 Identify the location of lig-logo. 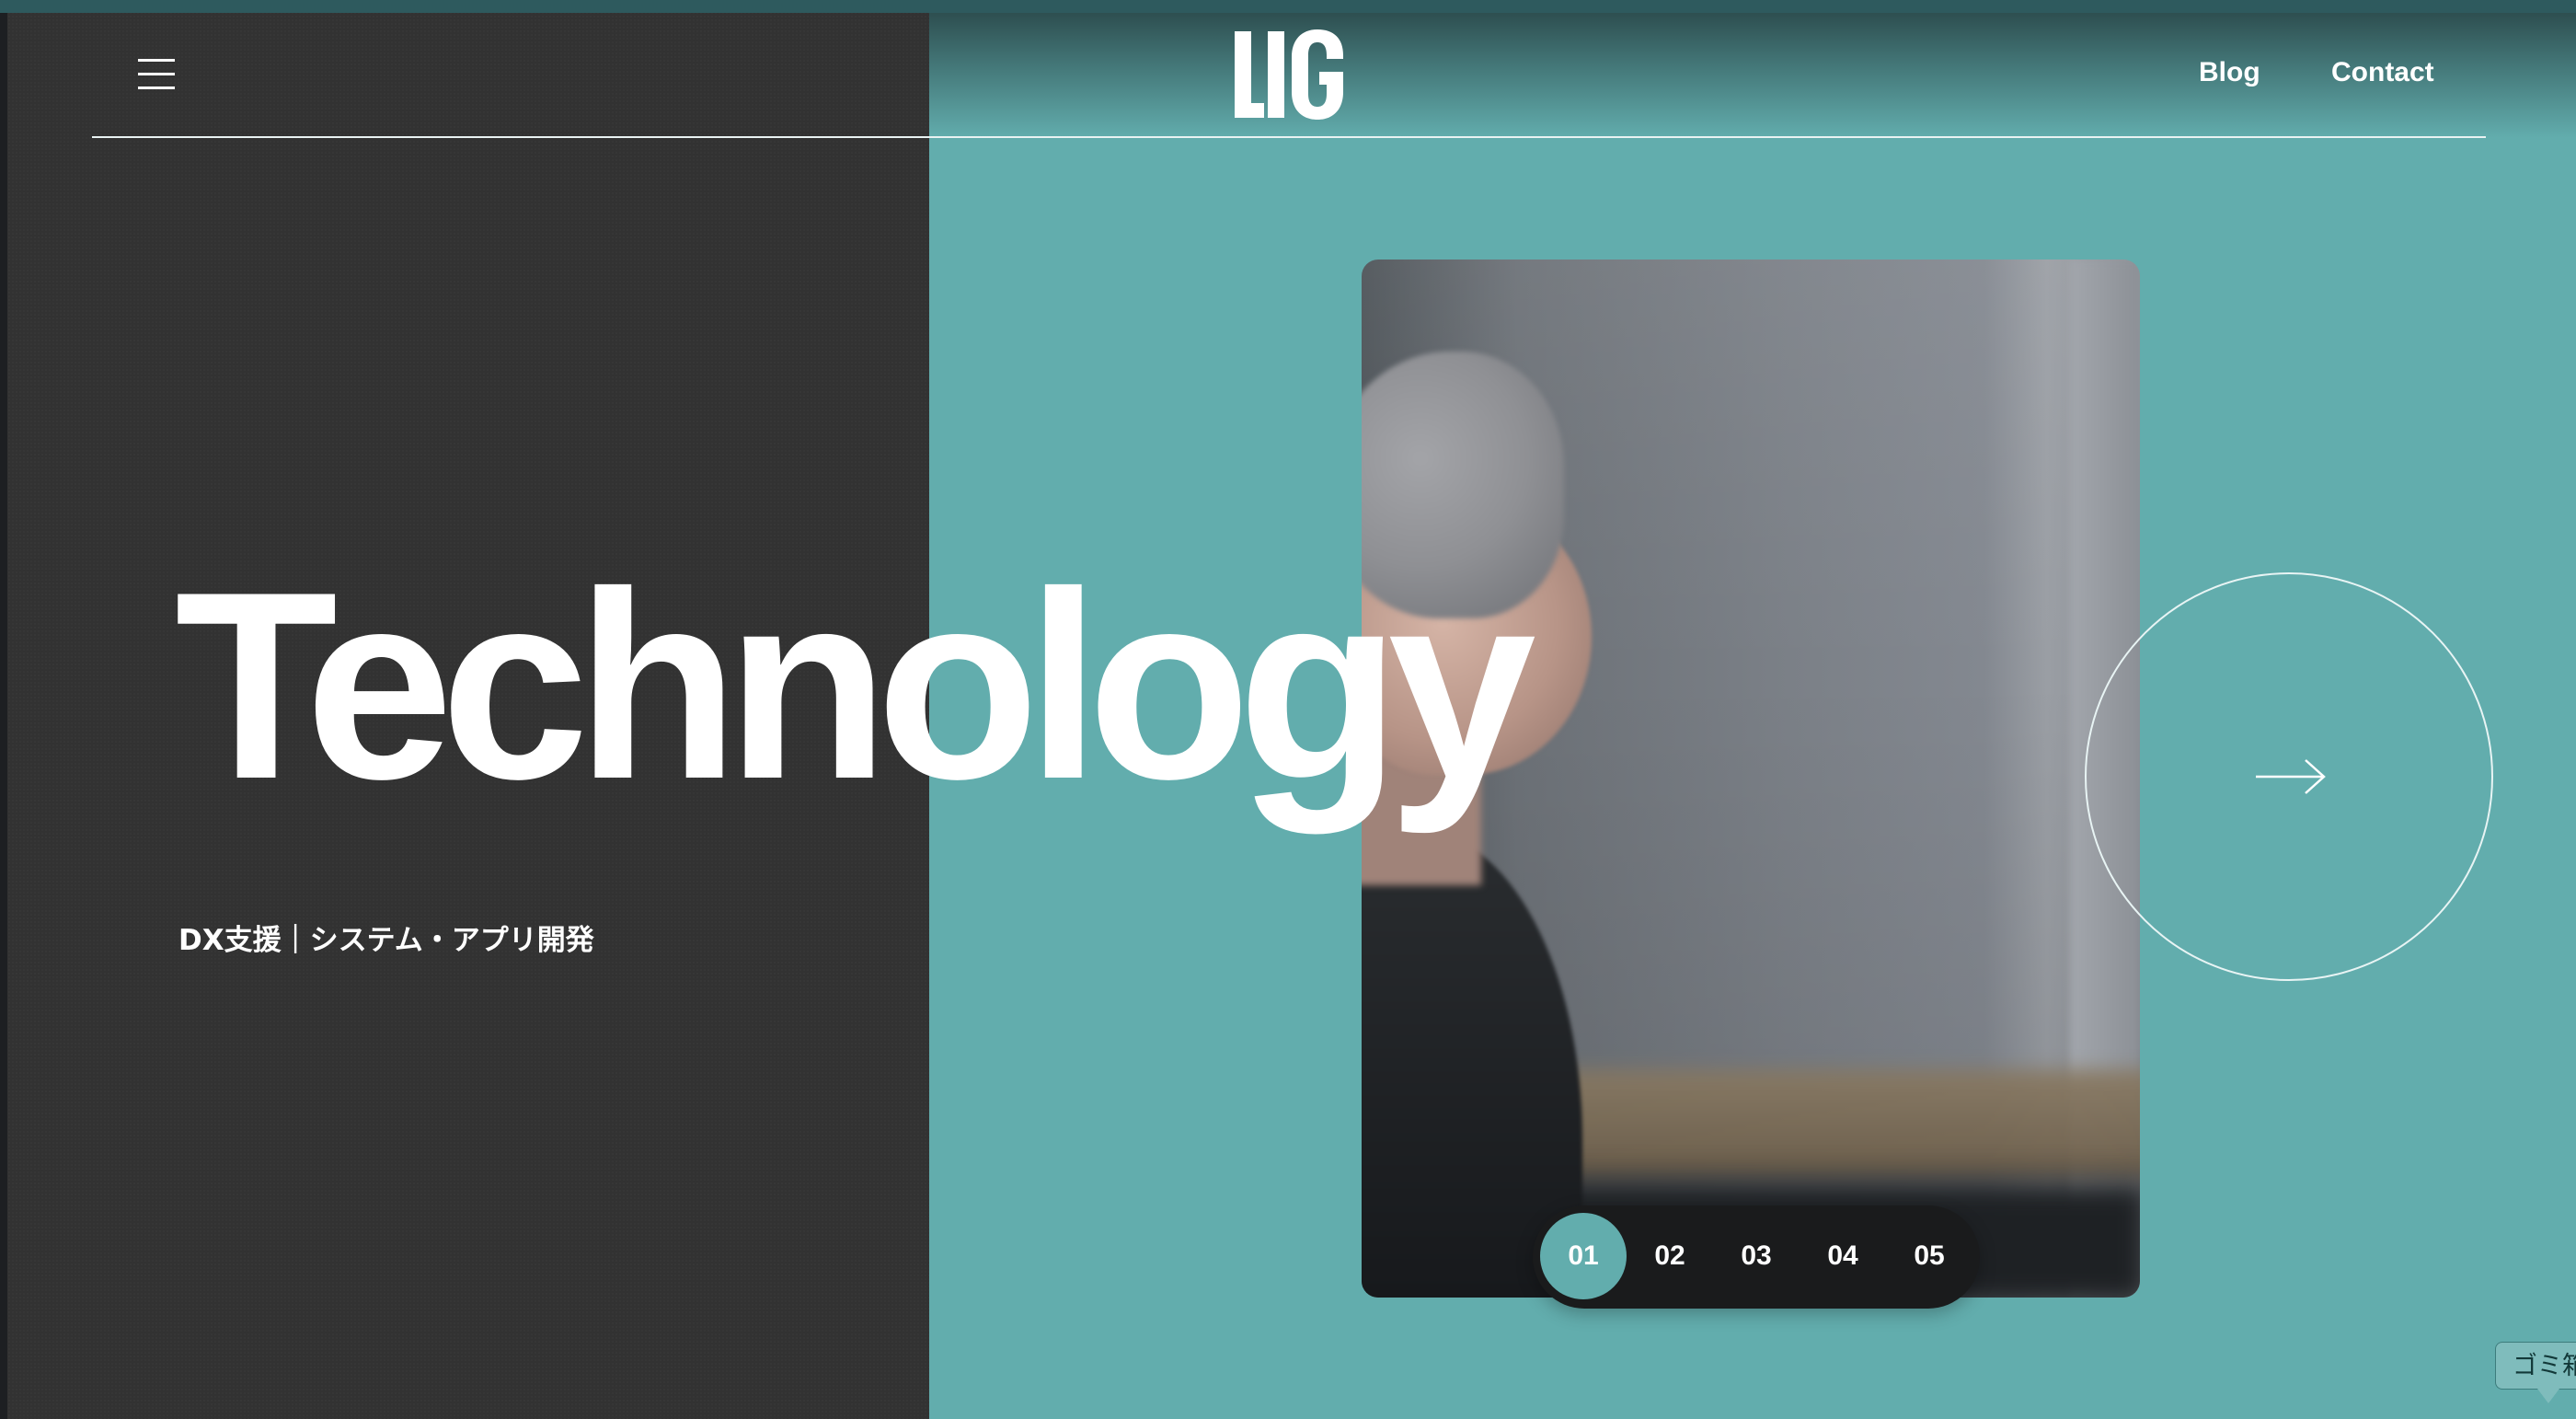
(1290, 74).